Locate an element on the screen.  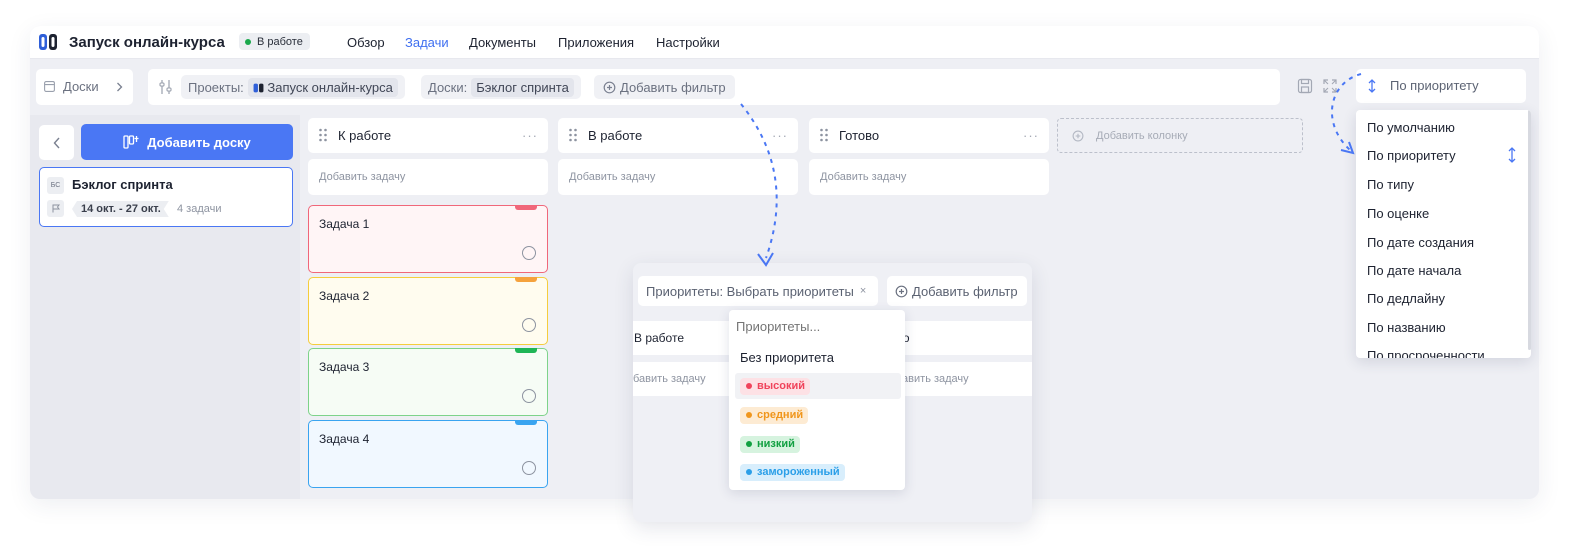
arrowhead-down-icon is located at coordinates (765, 259).